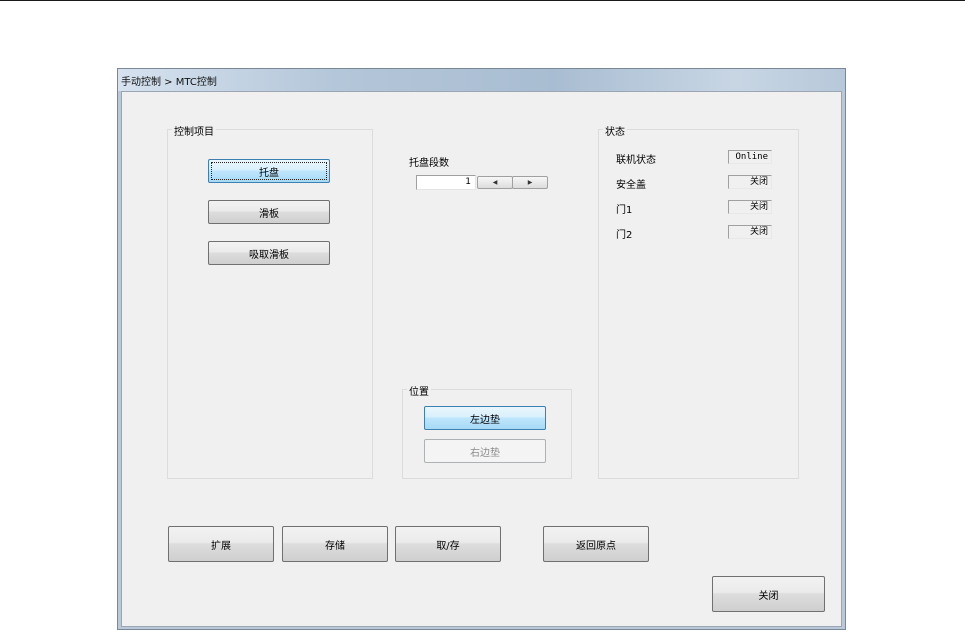  I want to click on top-divider-line, so click(482, 0).